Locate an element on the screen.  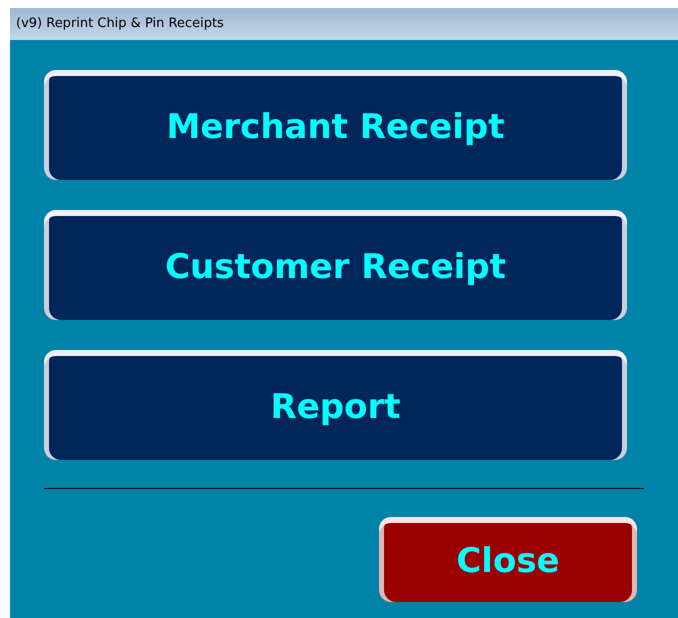
close-button: Close is located at coordinates (508, 559).